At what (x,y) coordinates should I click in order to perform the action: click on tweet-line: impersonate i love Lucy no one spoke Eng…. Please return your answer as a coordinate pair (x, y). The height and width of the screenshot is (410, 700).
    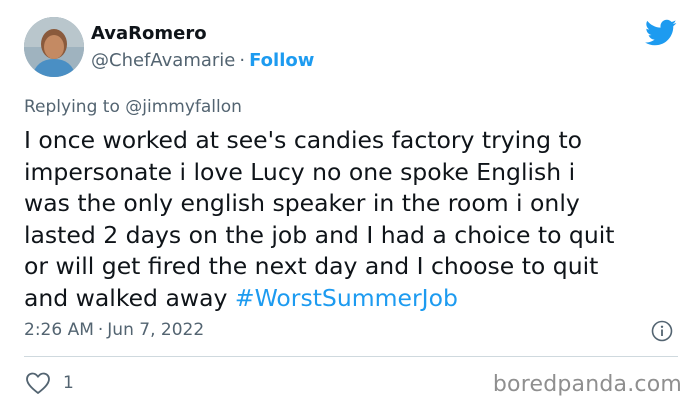
    Looking at the image, I should click on (300, 171).